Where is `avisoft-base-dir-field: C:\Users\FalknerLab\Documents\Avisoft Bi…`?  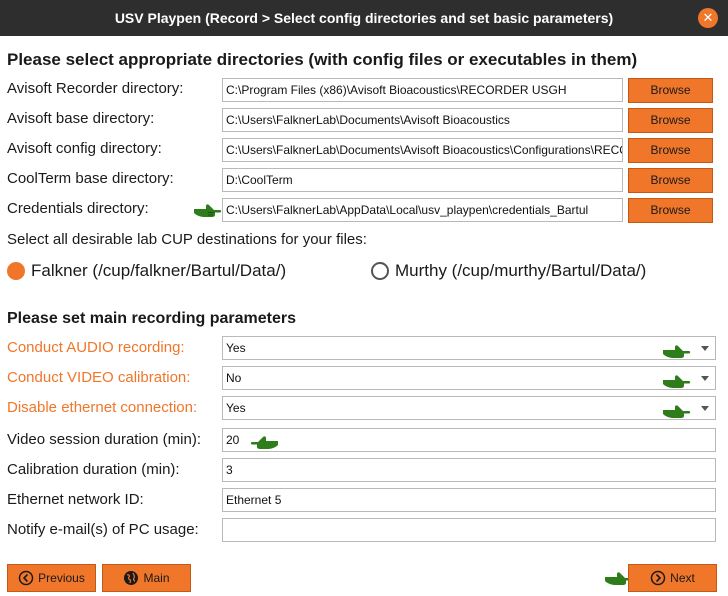 avisoft-base-dir-field: C:\Users\FalknerLab\Documents\Avisoft Bi… is located at coordinates (422, 120).